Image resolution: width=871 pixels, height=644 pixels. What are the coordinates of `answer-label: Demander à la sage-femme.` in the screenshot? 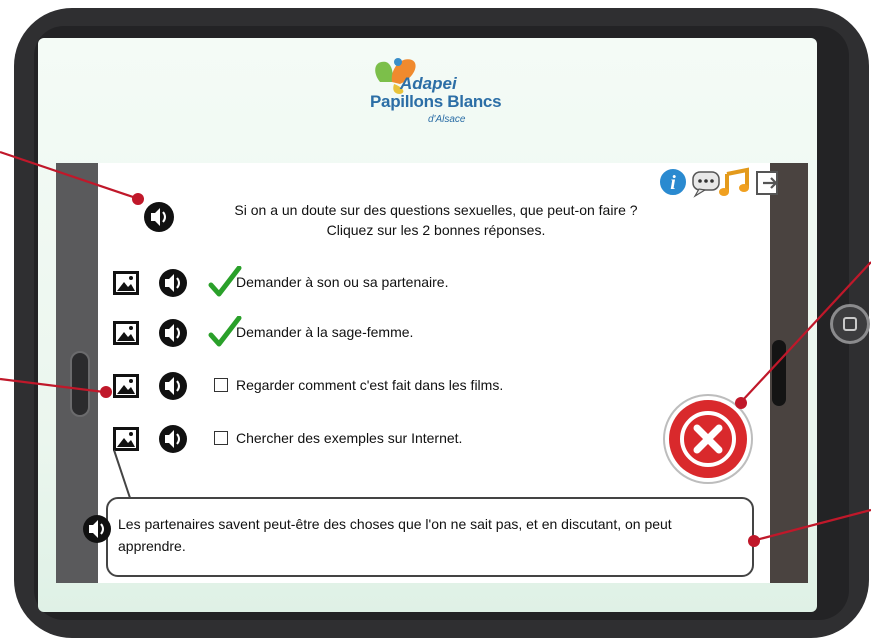 It's located at (325, 332).